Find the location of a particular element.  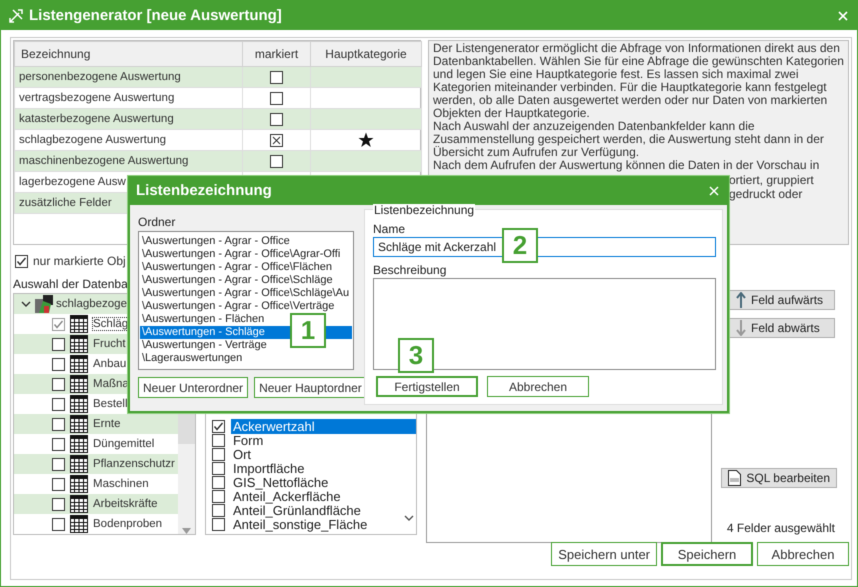

callout-number: 1 is located at coordinates (308, 330).